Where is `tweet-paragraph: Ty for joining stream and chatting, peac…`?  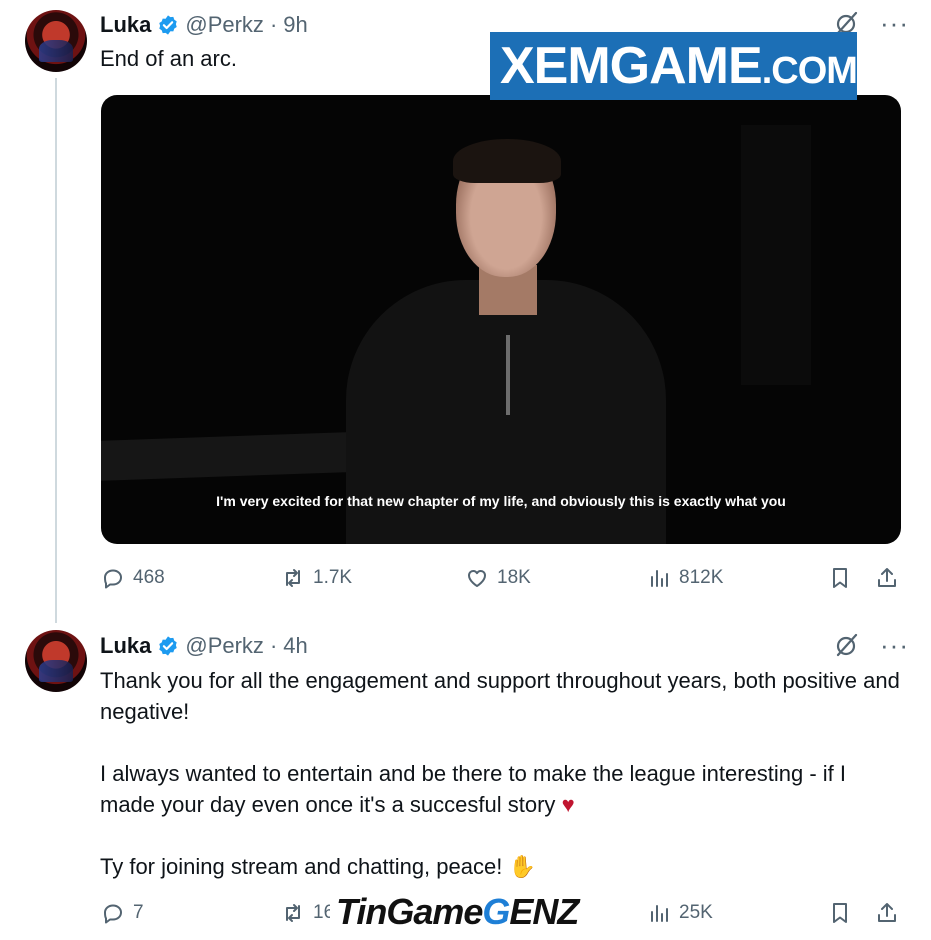 tweet-paragraph: Ty for joining stream and chatting, peac… is located at coordinates (500, 866).